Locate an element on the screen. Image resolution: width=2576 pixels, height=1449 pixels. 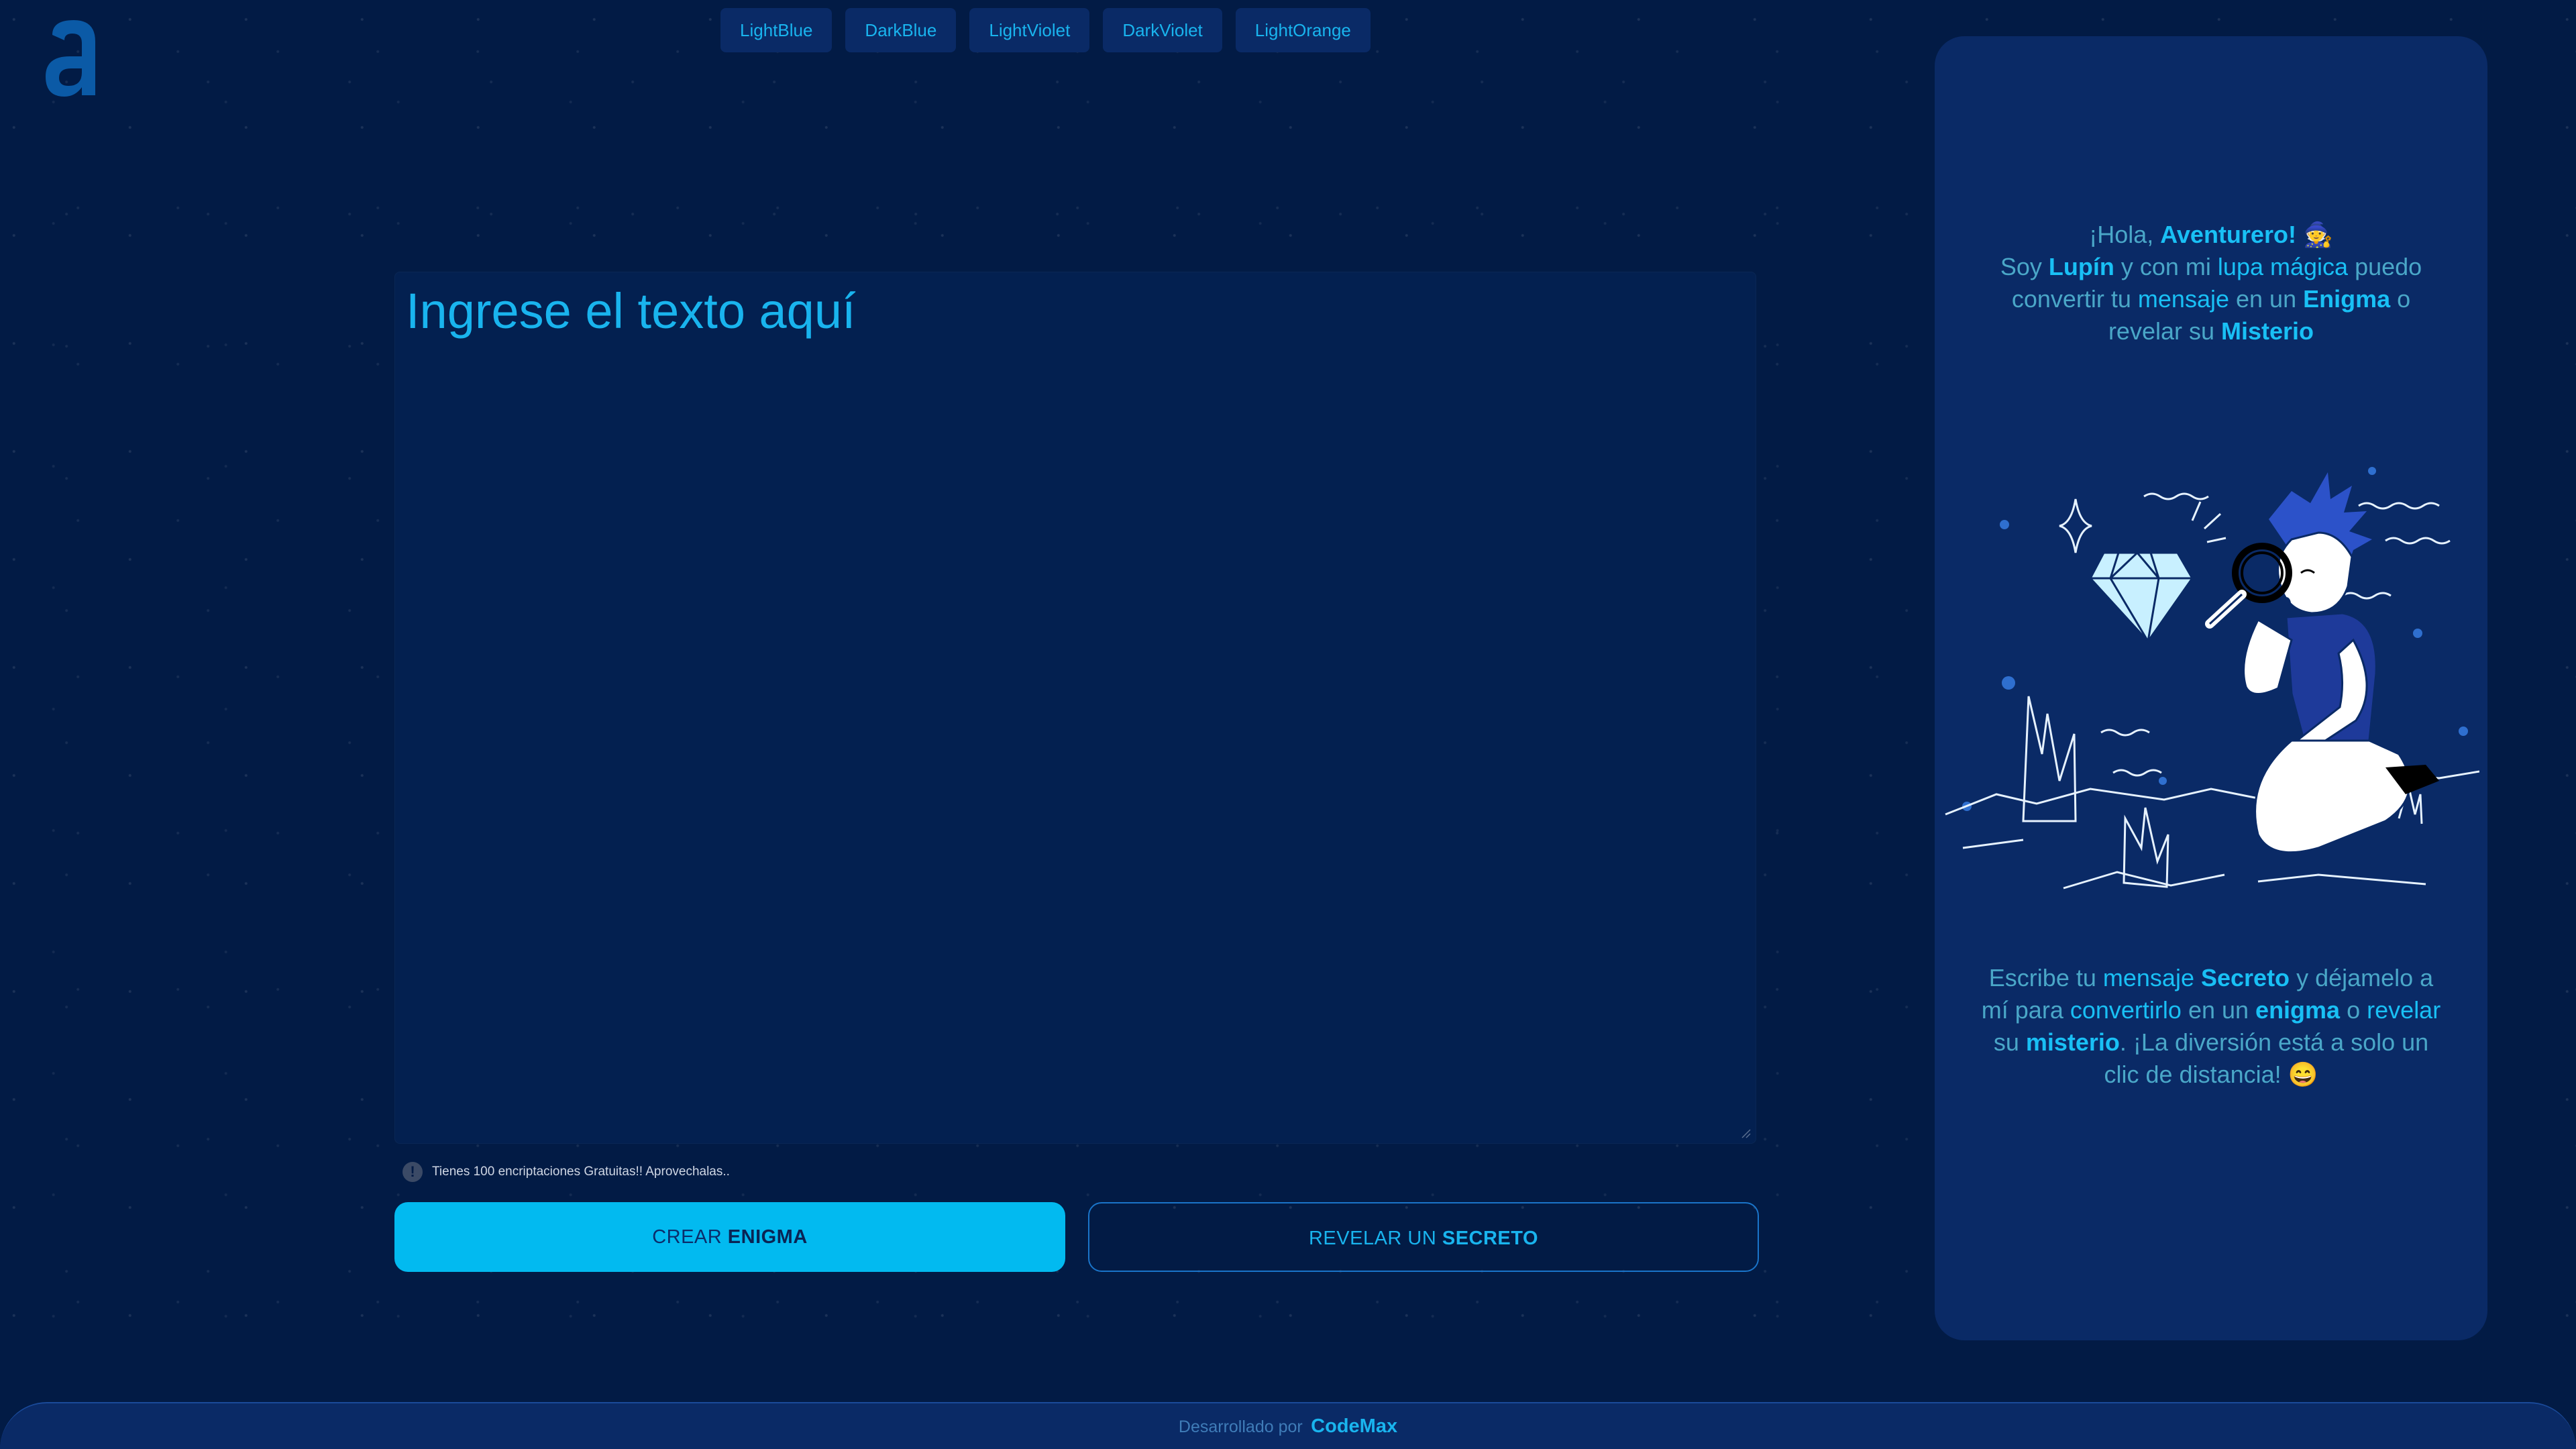
bottom-su: su is located at coordinates (2006, 1042).